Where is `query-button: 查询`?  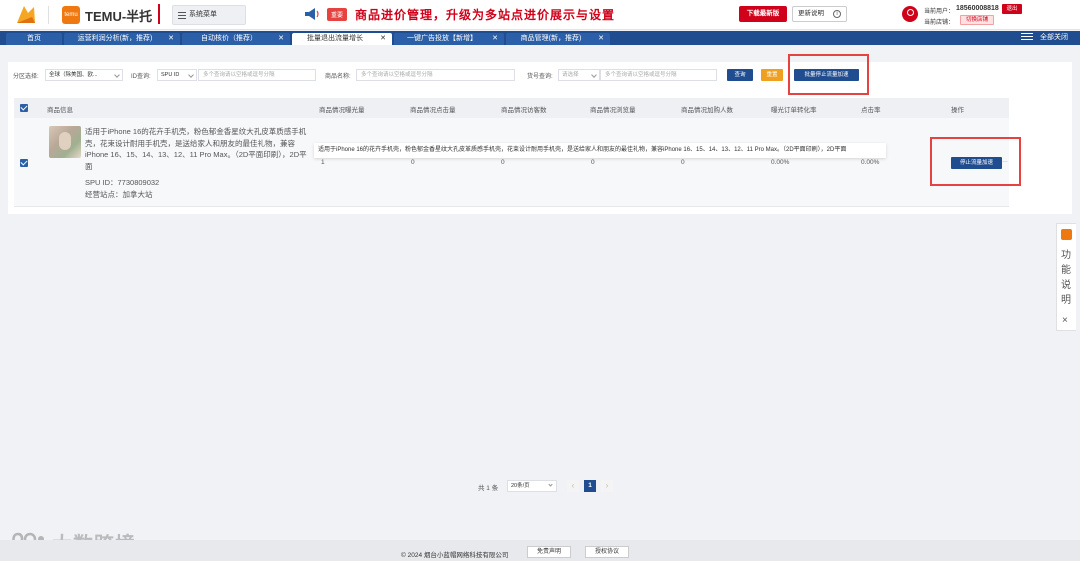
query-button: 查询 is located at coordinates (740, 75).